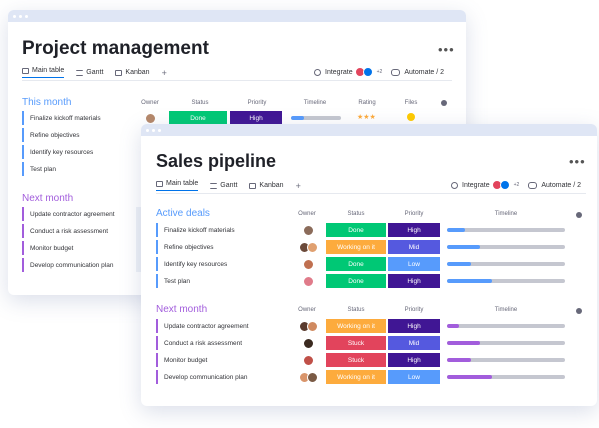  I want to click on table-icon, so click(25, 70).